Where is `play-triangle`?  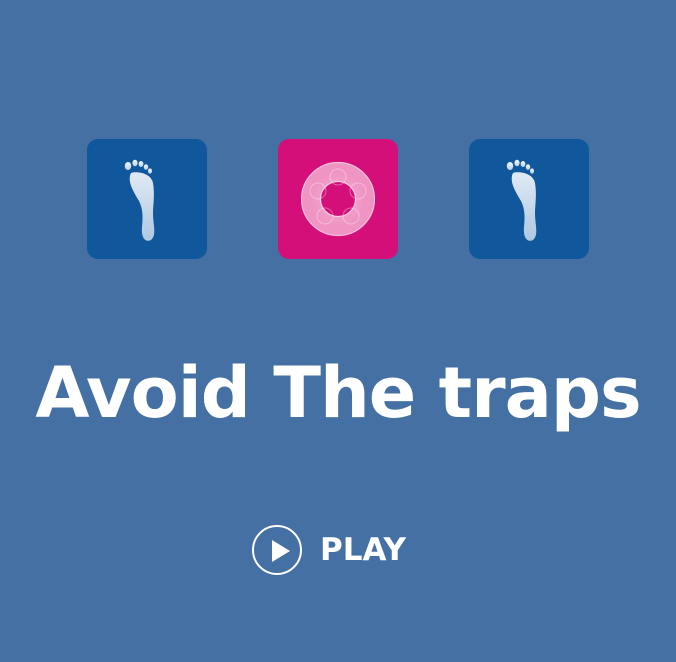
play-triangle is located at coordinates (281, 551).